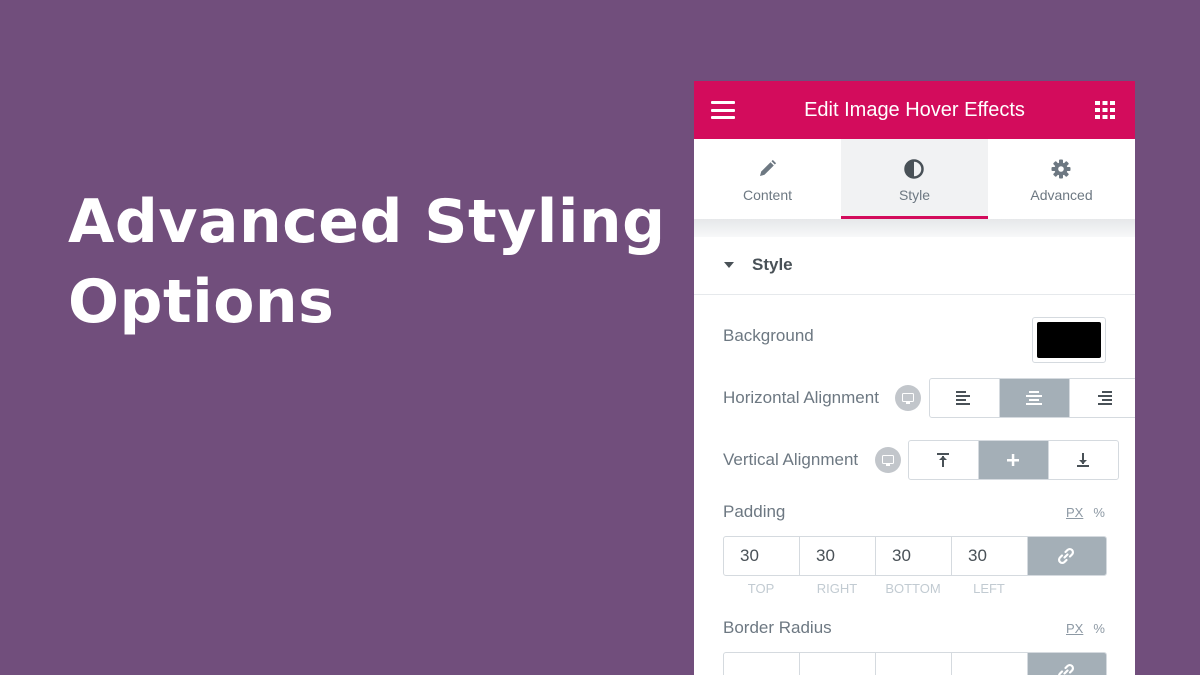  Describe the element at coordinates (791, 459) in the screenshot. I see `vertical-alignment-label: Vertical Alignment` at that location.